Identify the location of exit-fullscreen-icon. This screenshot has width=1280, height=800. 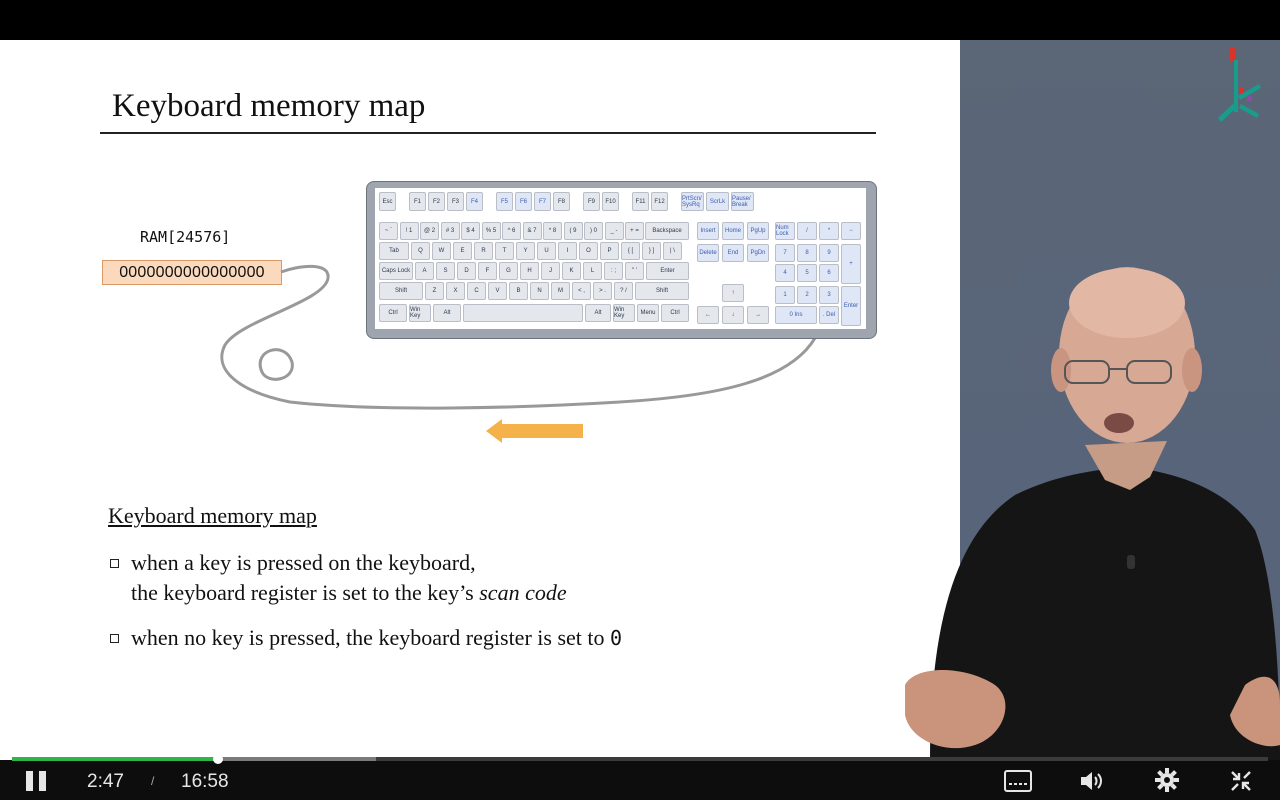
(1241, 781).